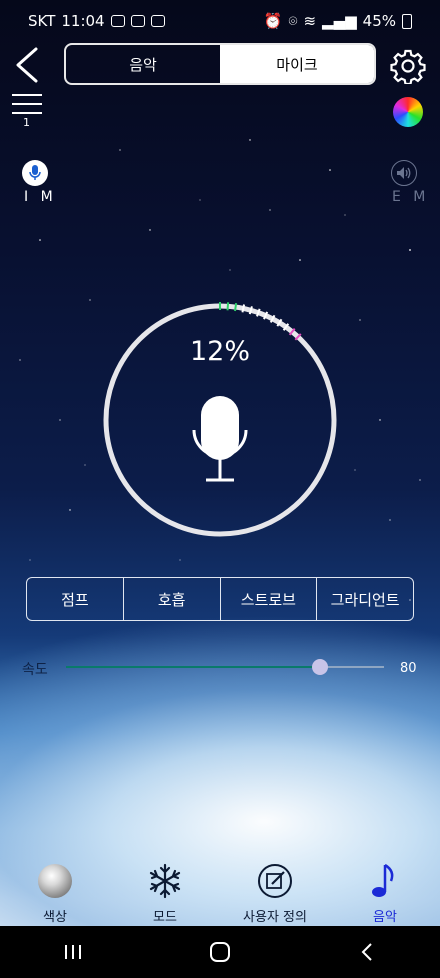 Image resolution: width=440 pixels, height=978 pixels. I want to click on status-left: SKT 11:04, so click(96, 21).